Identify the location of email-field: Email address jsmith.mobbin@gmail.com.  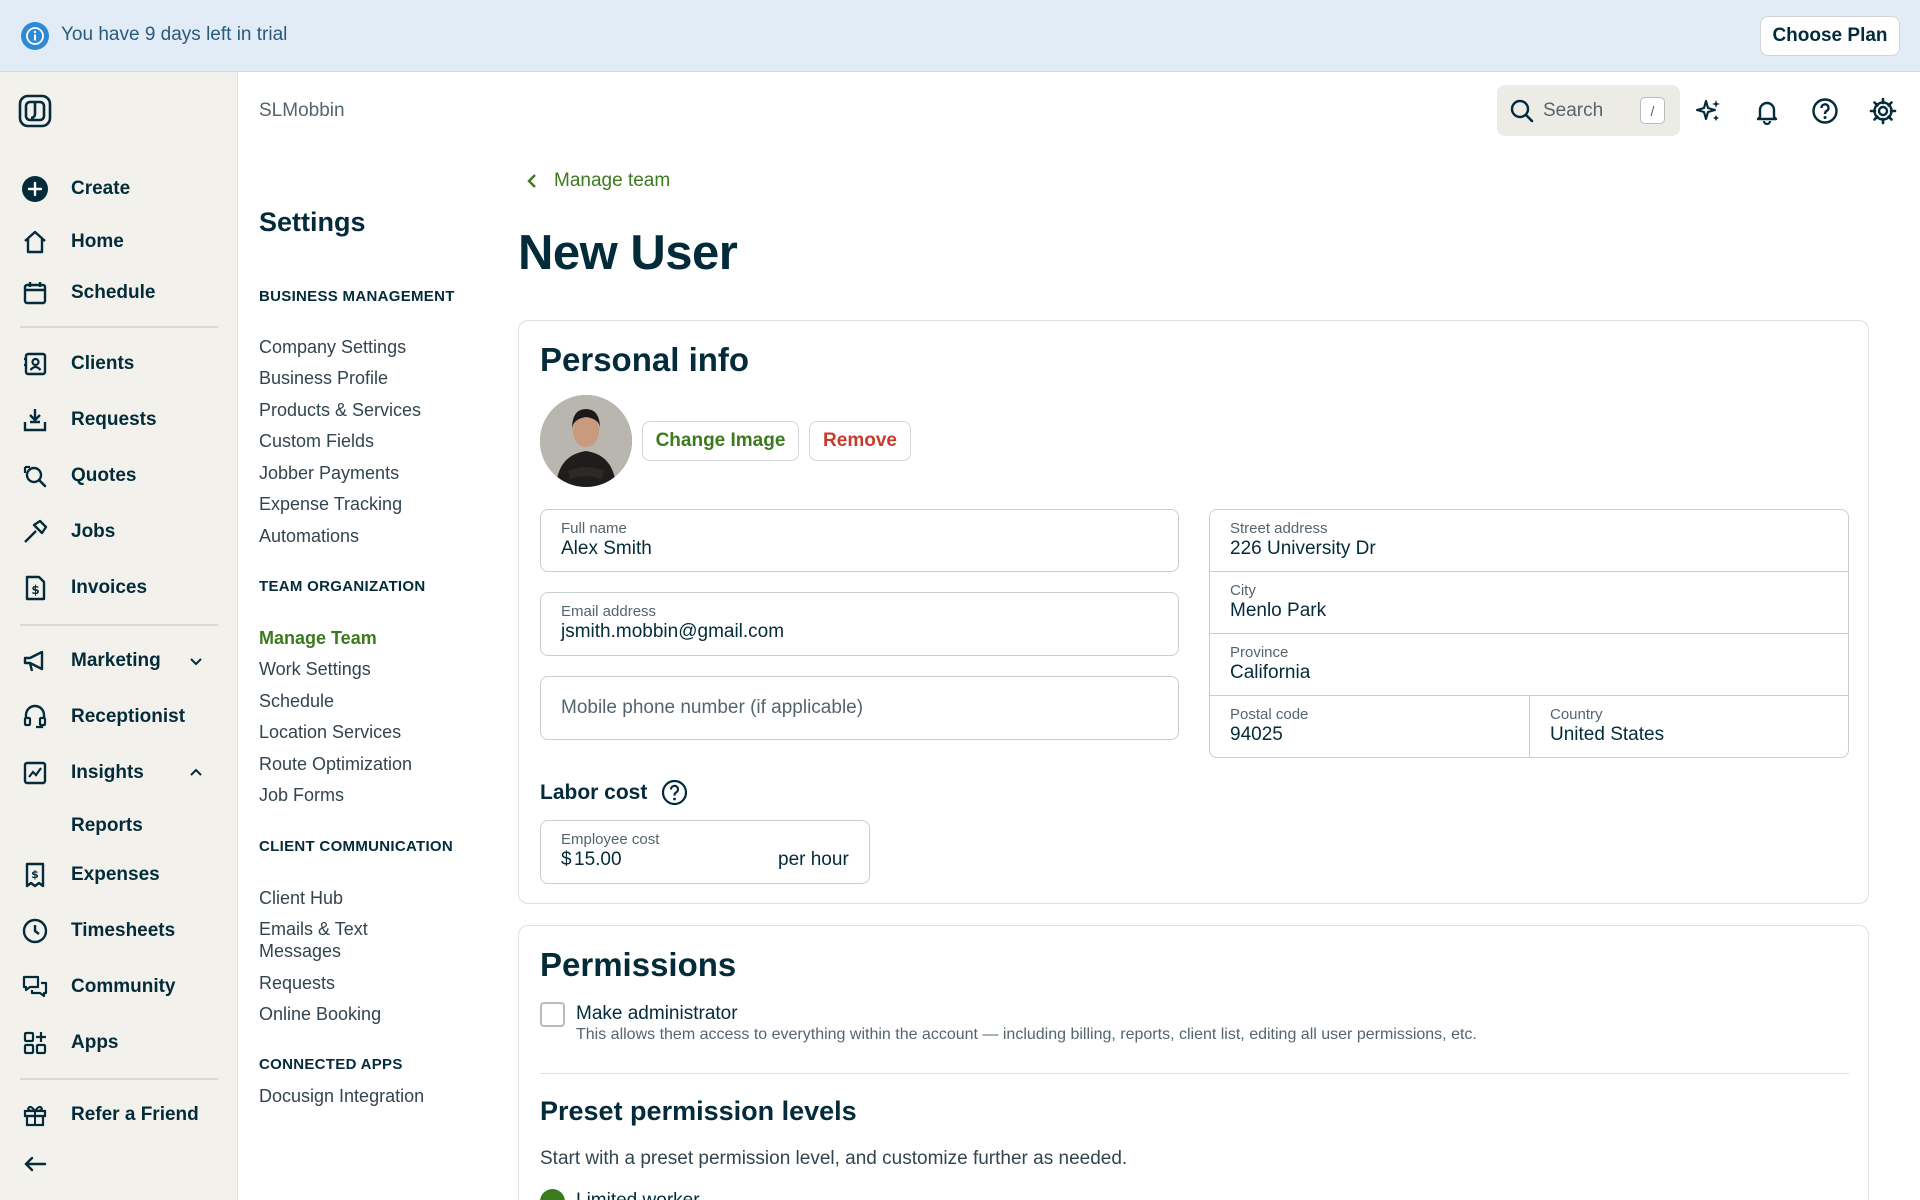
(859, 624).